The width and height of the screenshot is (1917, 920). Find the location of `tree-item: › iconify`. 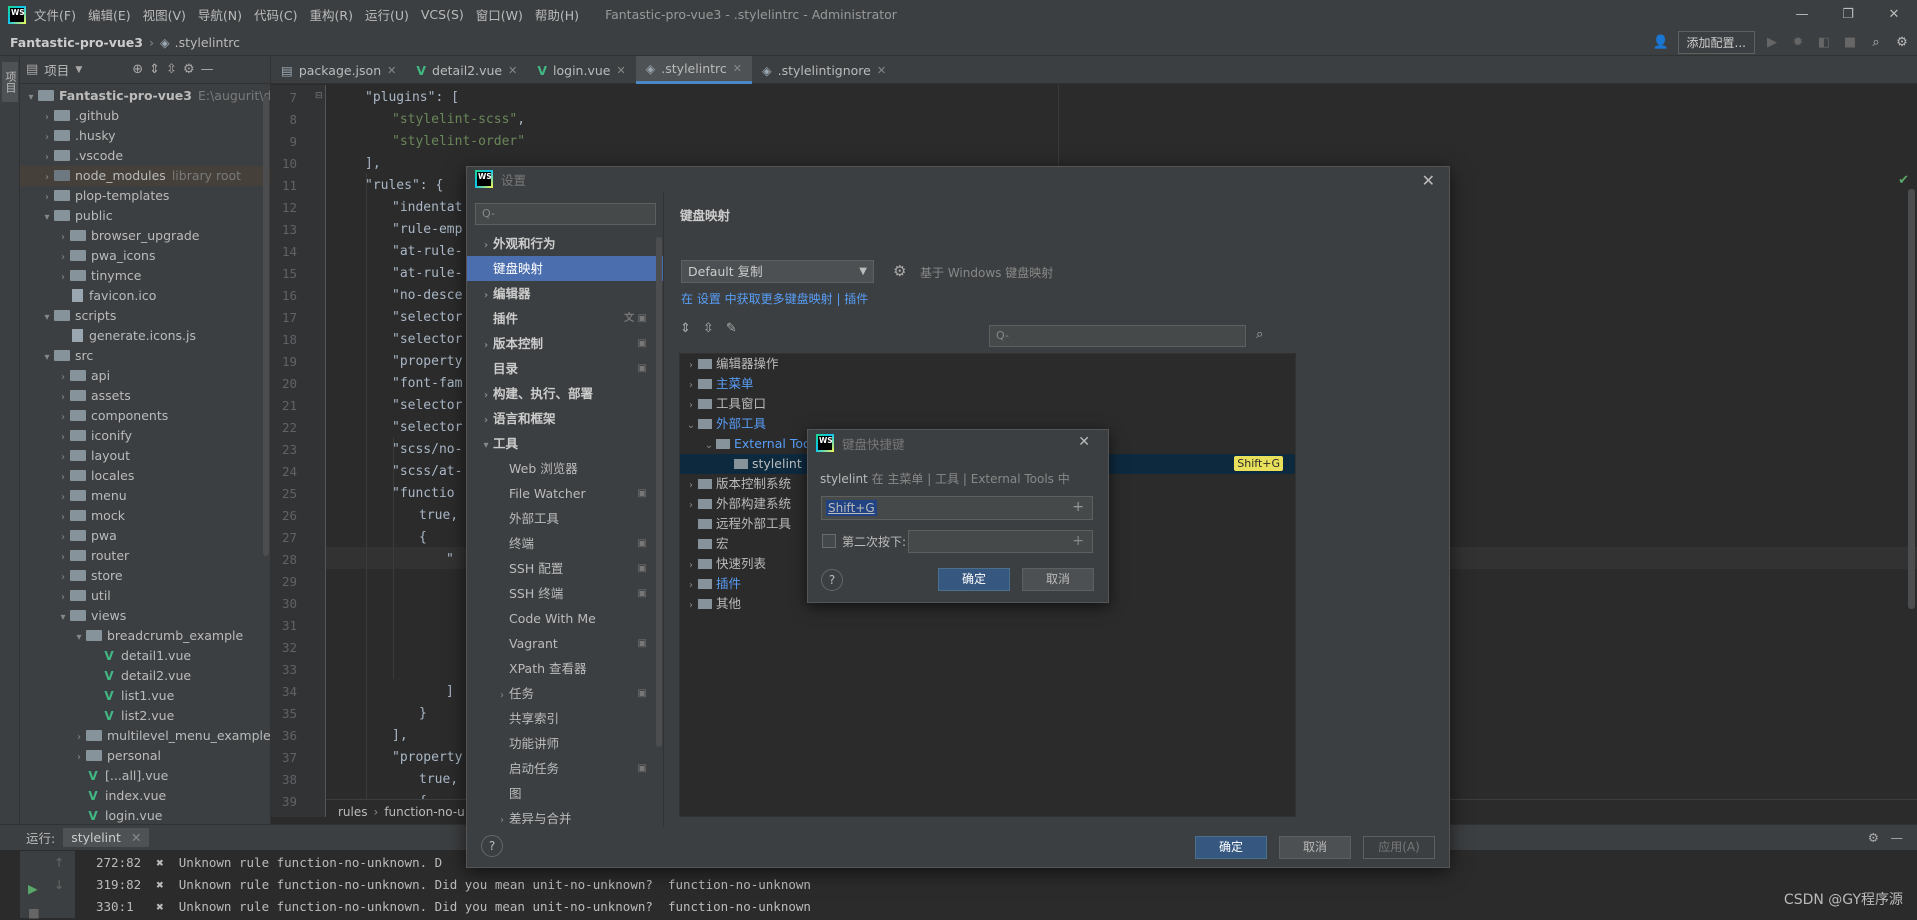

tree-item: › iconify is located at coordinates (145, 436).